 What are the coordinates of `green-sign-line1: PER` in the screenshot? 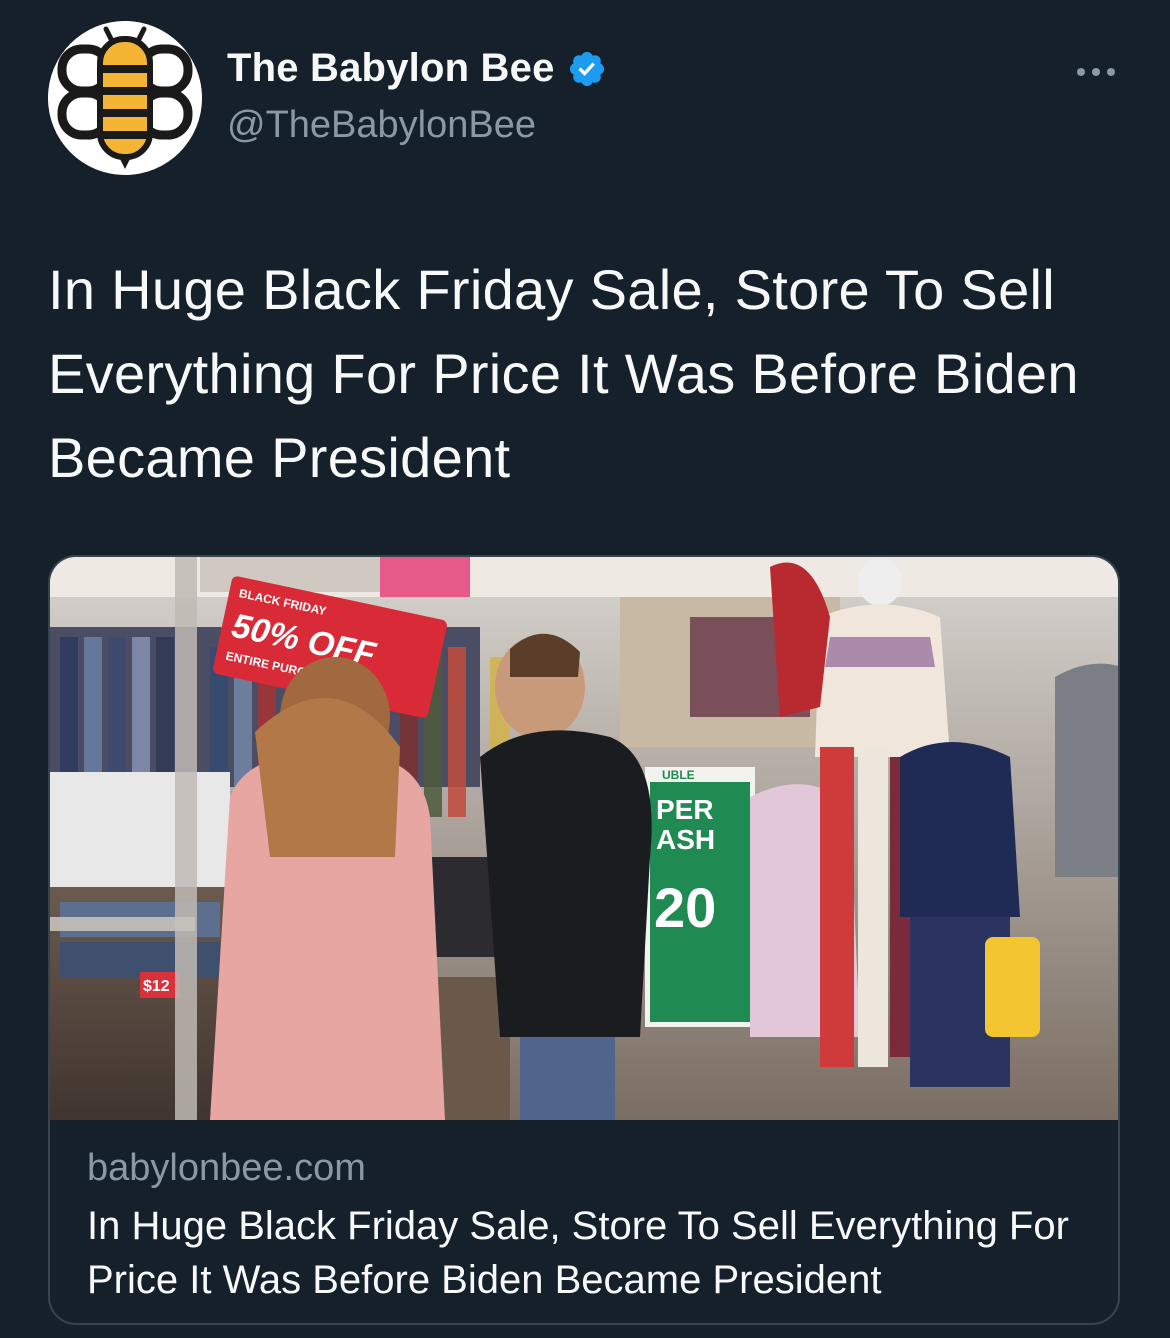 It's located at (685, 809).